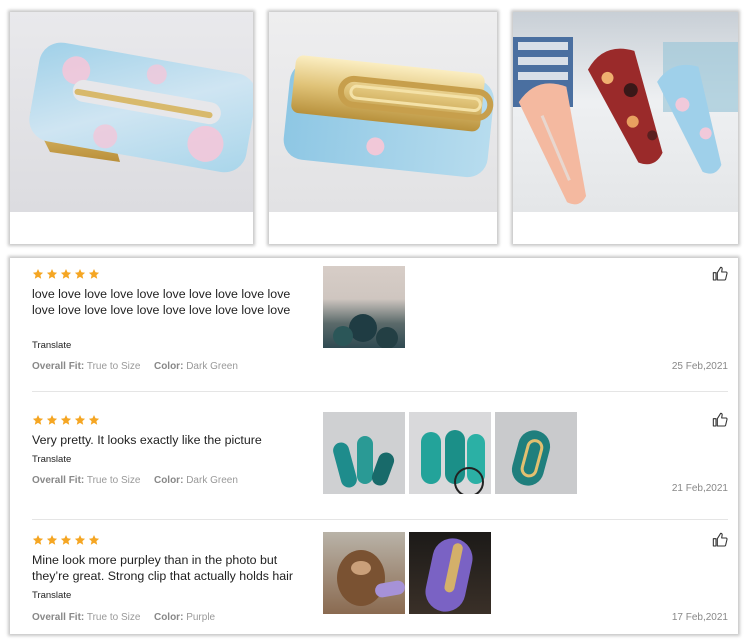 Image resolution: width=750 pixels, height=644 pixels. I want to click on color-value: Purple, so click(201, 617).